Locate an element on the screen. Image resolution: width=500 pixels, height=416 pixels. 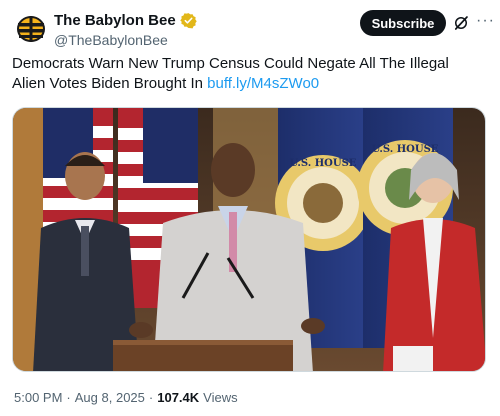
subscribe-button: Subscribe is located at coordinates (403, 23).